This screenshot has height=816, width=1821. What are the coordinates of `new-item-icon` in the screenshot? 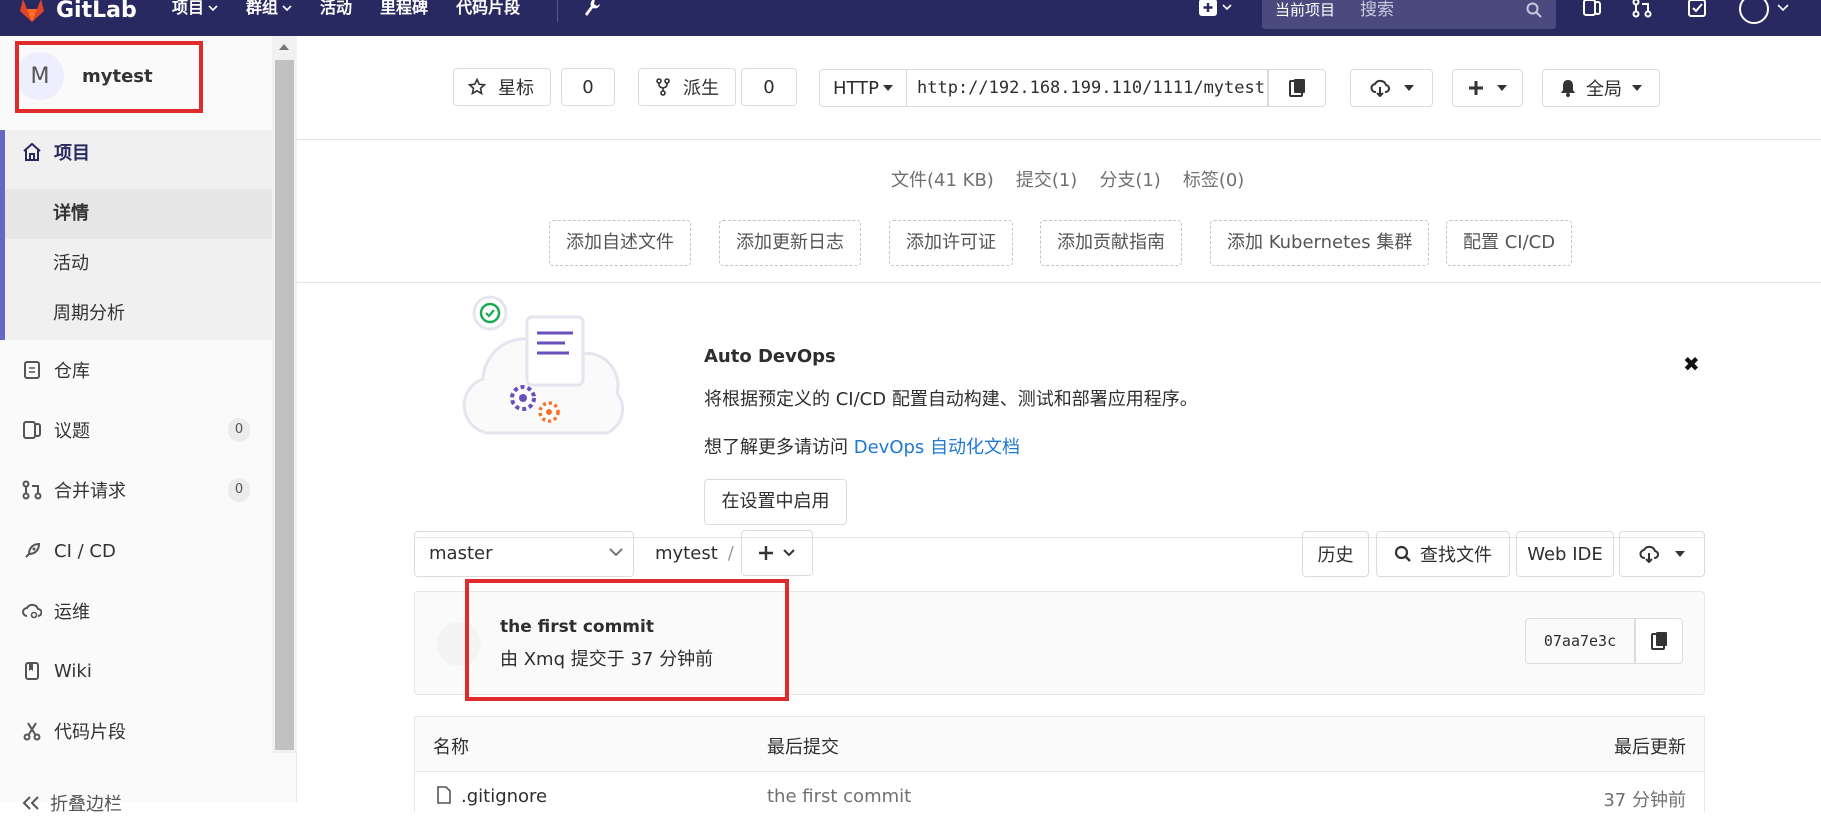 It's located at (1216, 9).